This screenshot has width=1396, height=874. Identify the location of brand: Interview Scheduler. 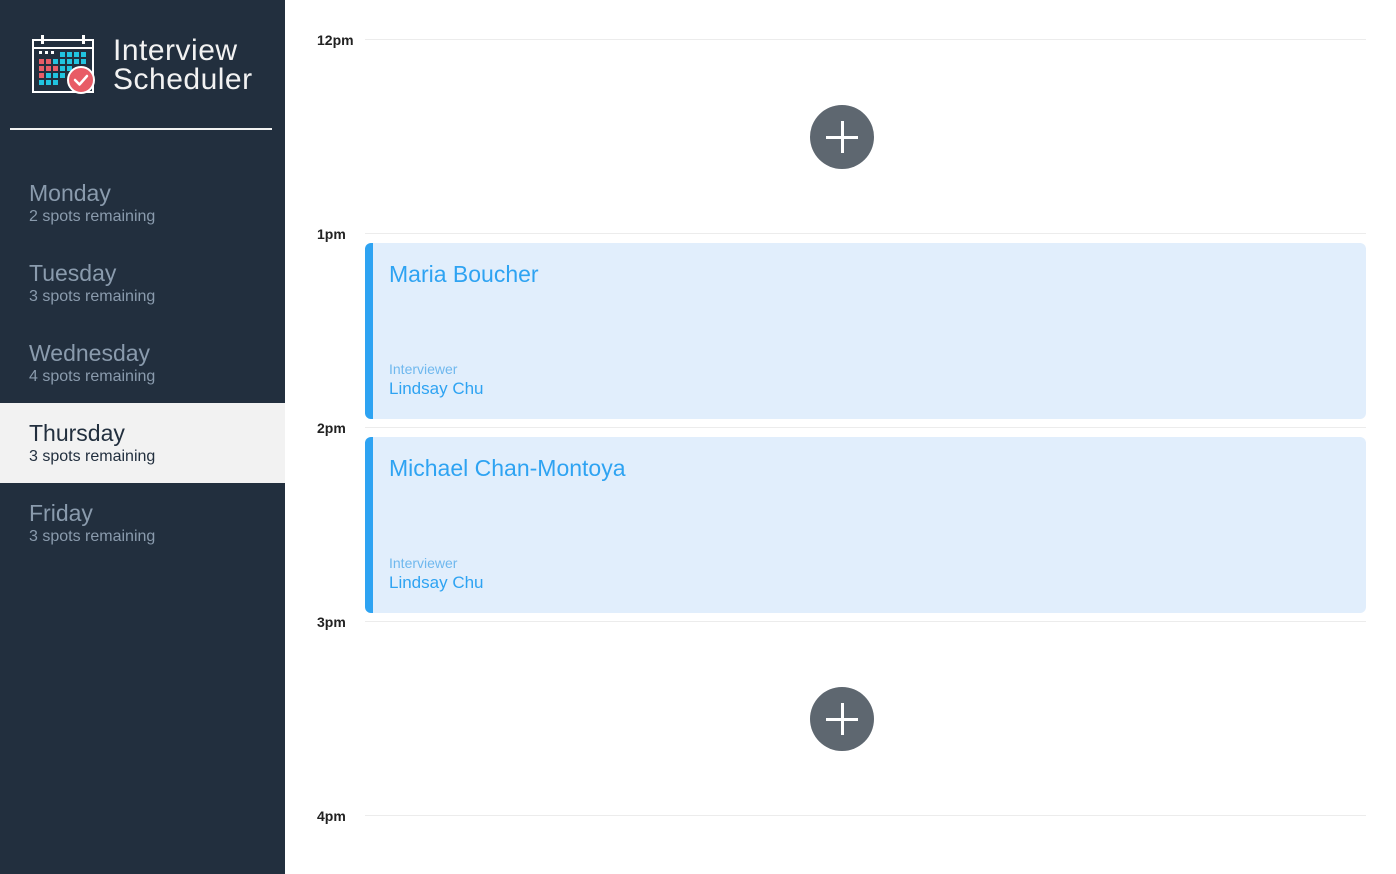
(151, 65).